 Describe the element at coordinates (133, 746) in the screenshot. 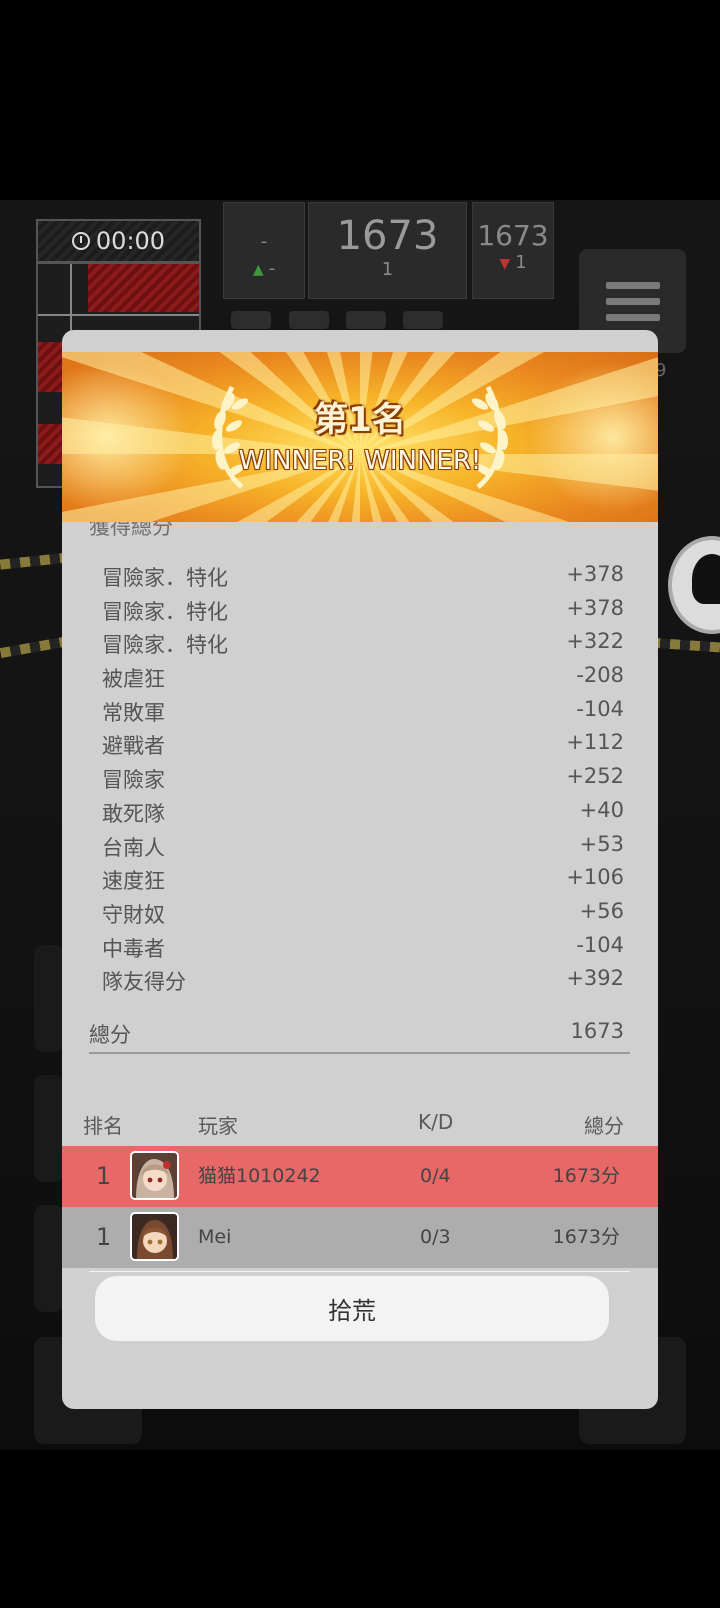

I see `breakdown-label: 避戰者` at that location.